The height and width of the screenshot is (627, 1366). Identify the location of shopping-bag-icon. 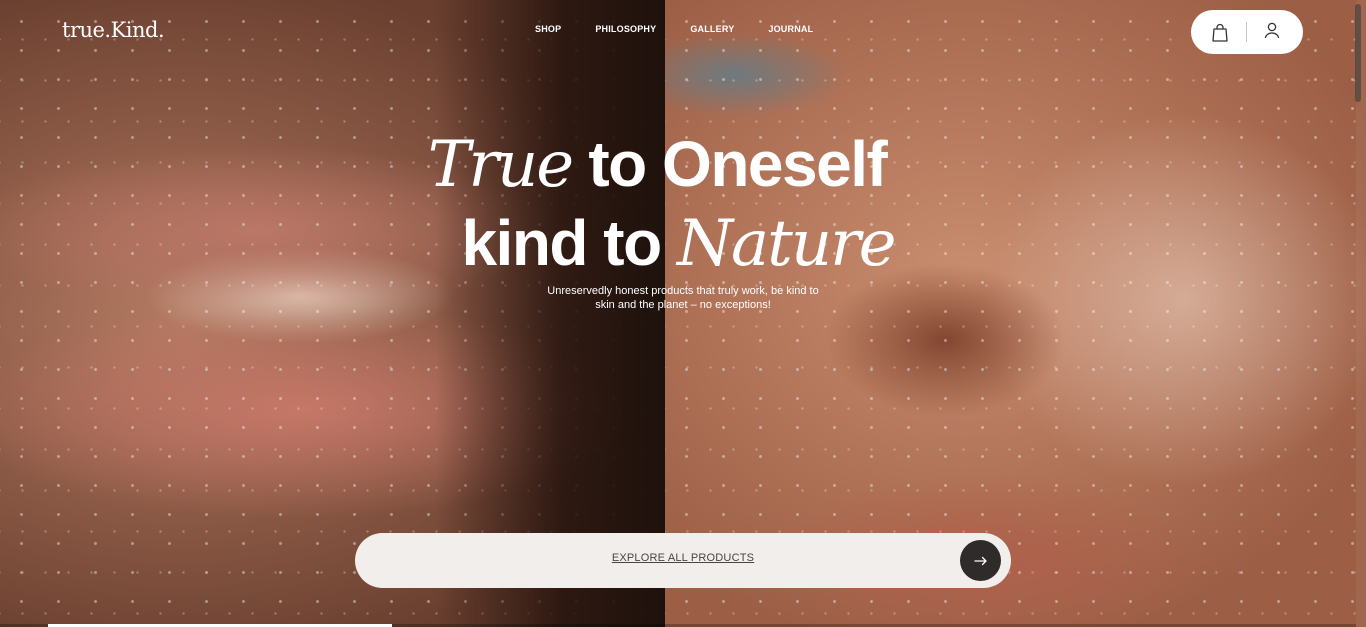
(1220, 35).